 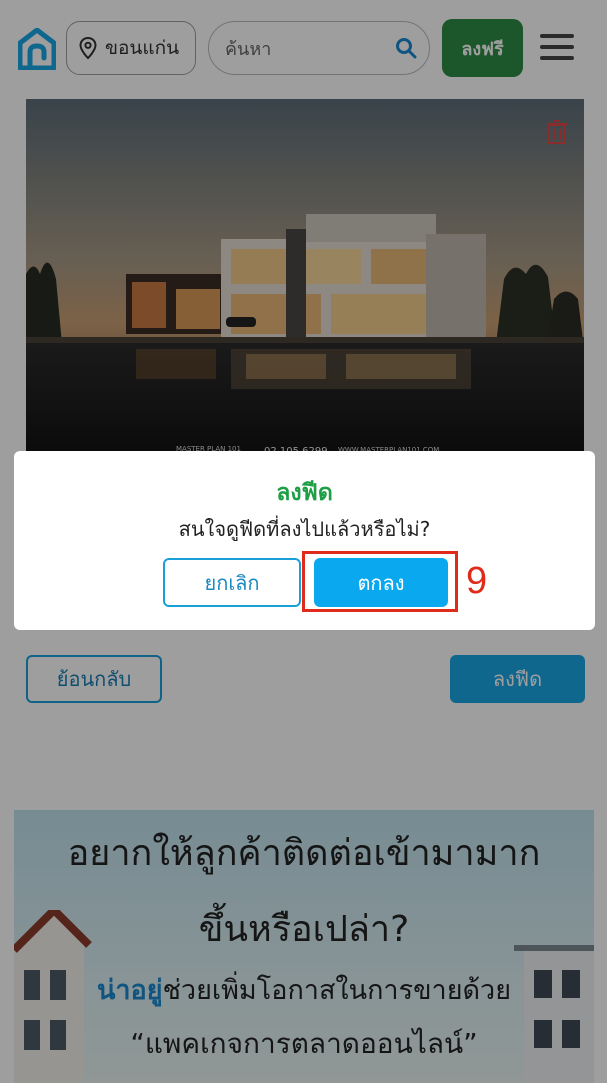 What do you see at coordinates (232, 582) in the screenshot?
I see `cancel-button: ยกเลิก` at bounding box center [232, 582].